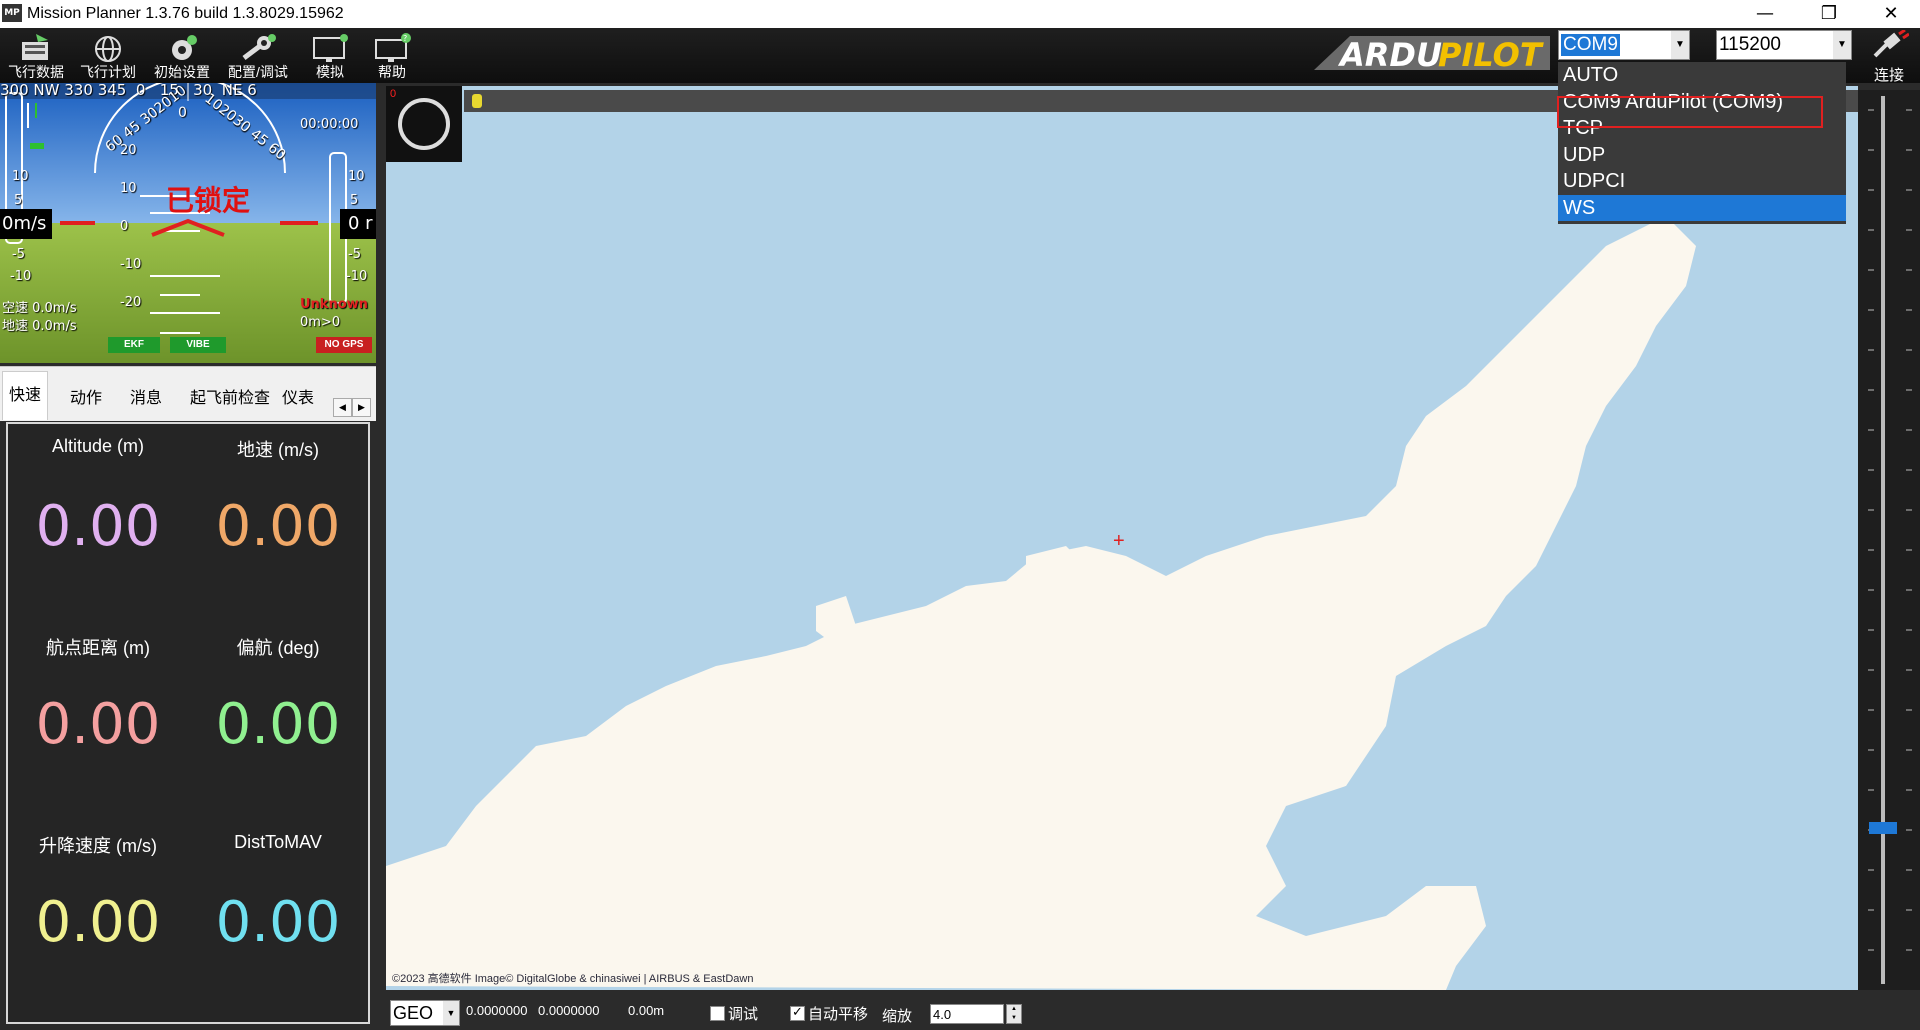 This screenshot has width=1920, height=1030. I want to click on tab-messages: 消息, so click(146, 399).